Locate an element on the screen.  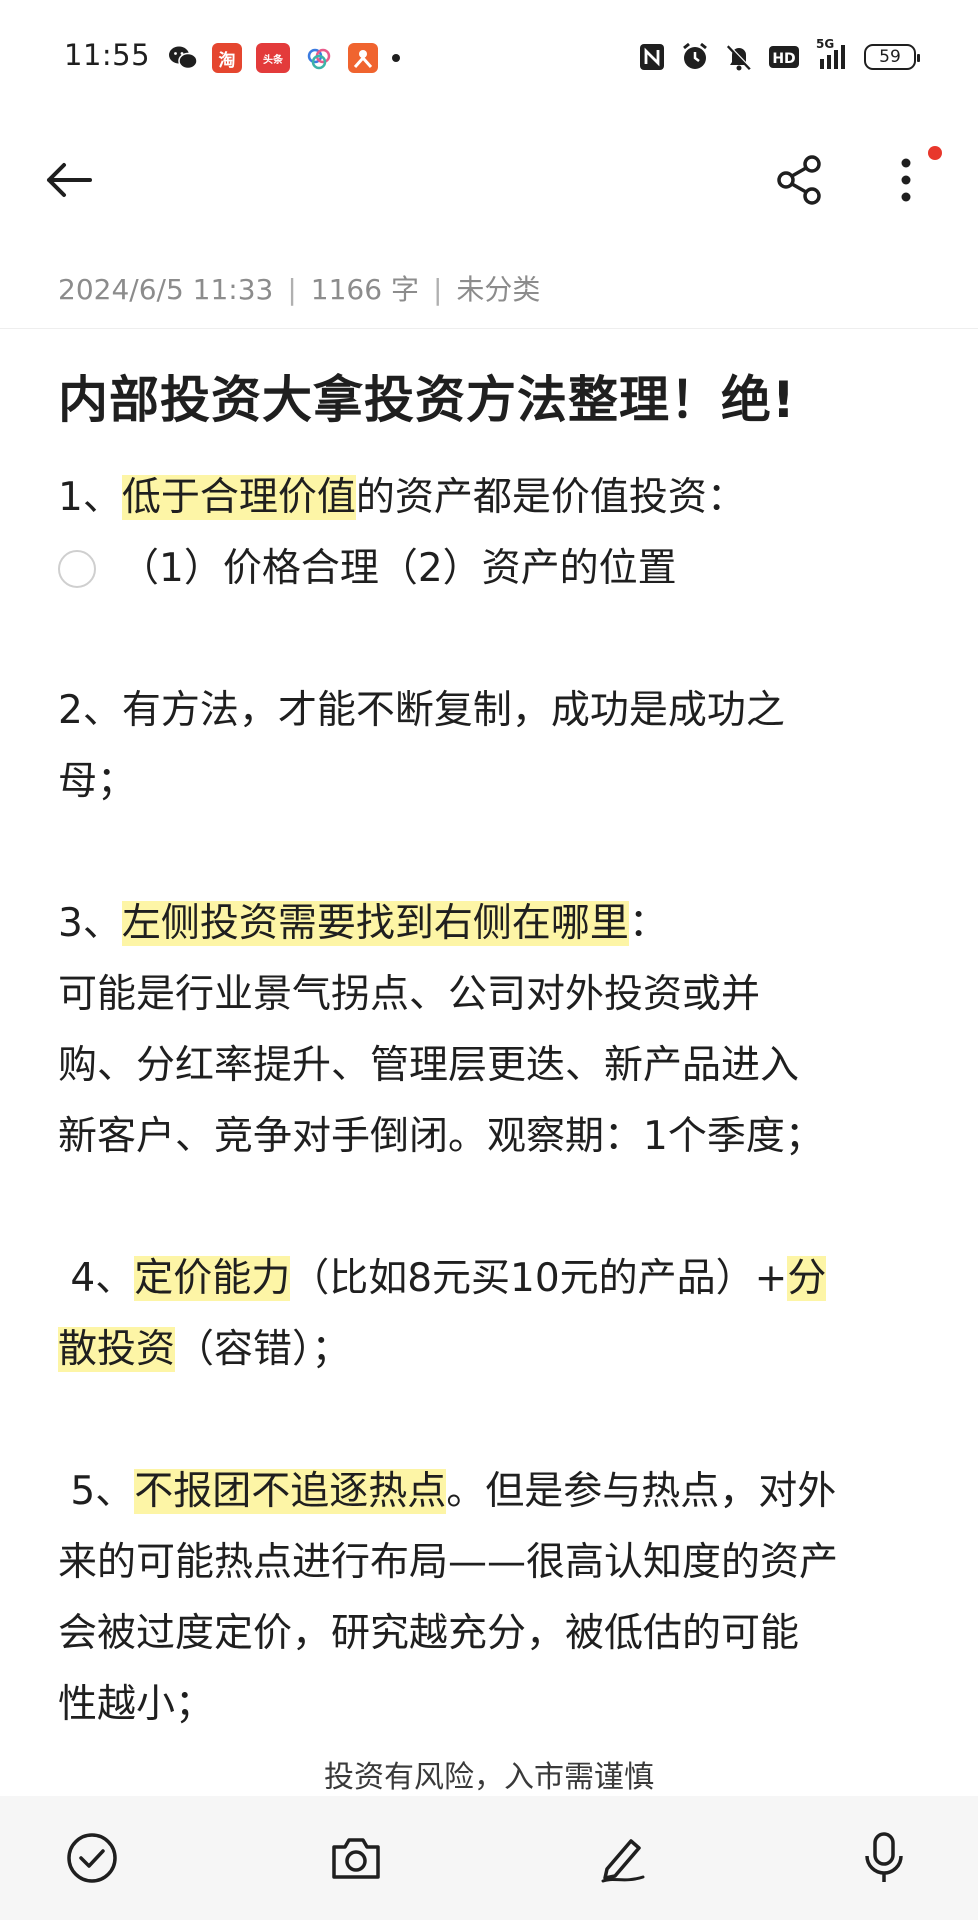
toutiao-icon: 头条 is located at coordinates (273, 58).